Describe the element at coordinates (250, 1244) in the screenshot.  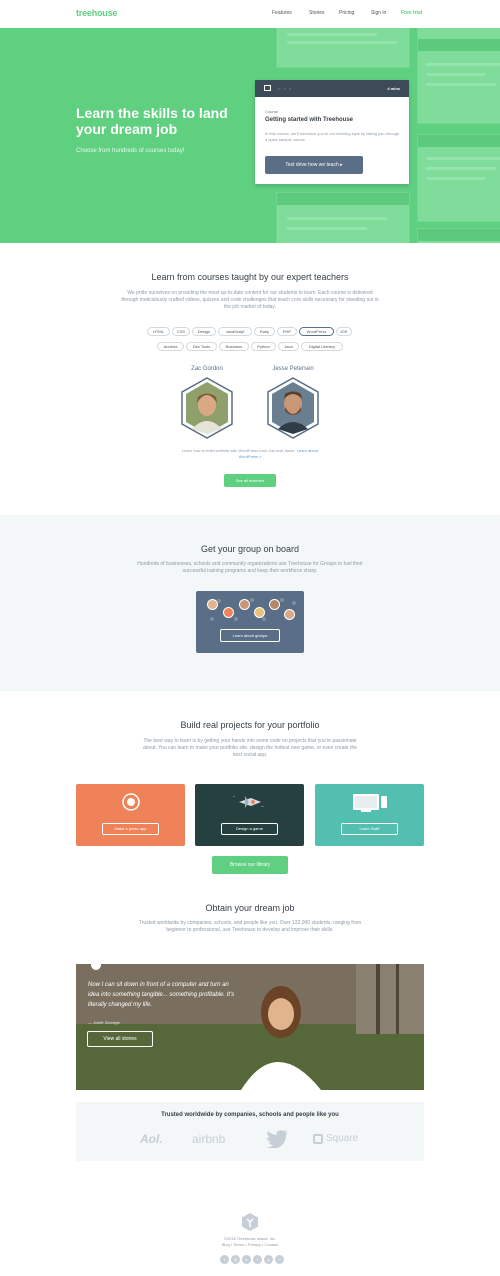
I see `footer-links: Blog • Terms • Privacy • Contact` at that location.